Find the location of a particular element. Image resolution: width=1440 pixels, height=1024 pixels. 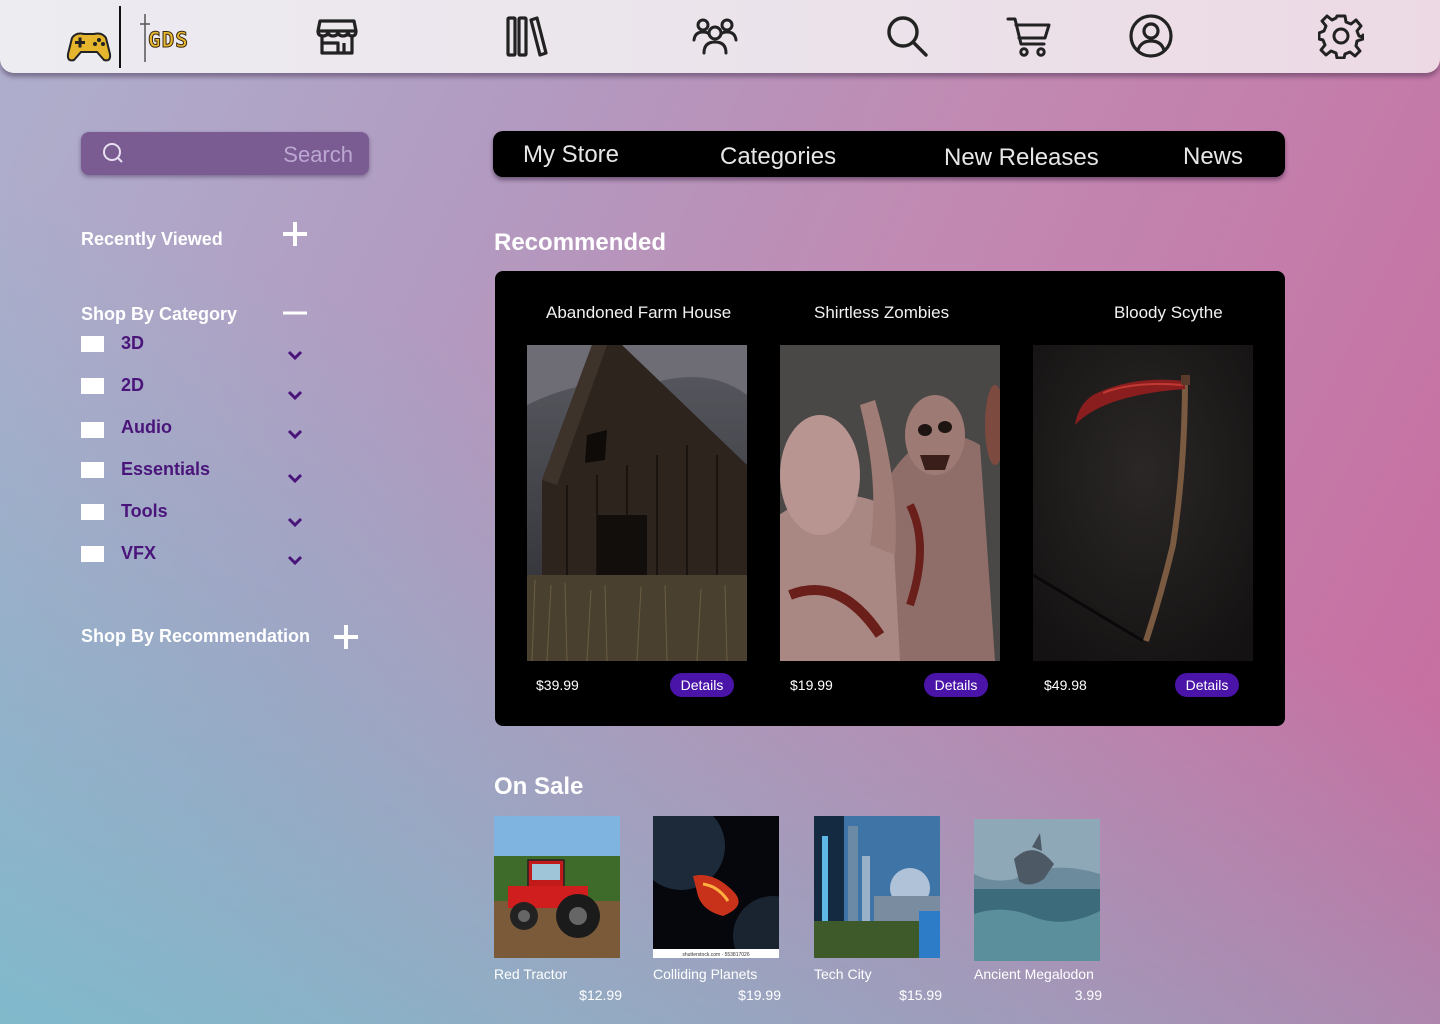

category-3d: 3D is located at coordinates (201, 347).